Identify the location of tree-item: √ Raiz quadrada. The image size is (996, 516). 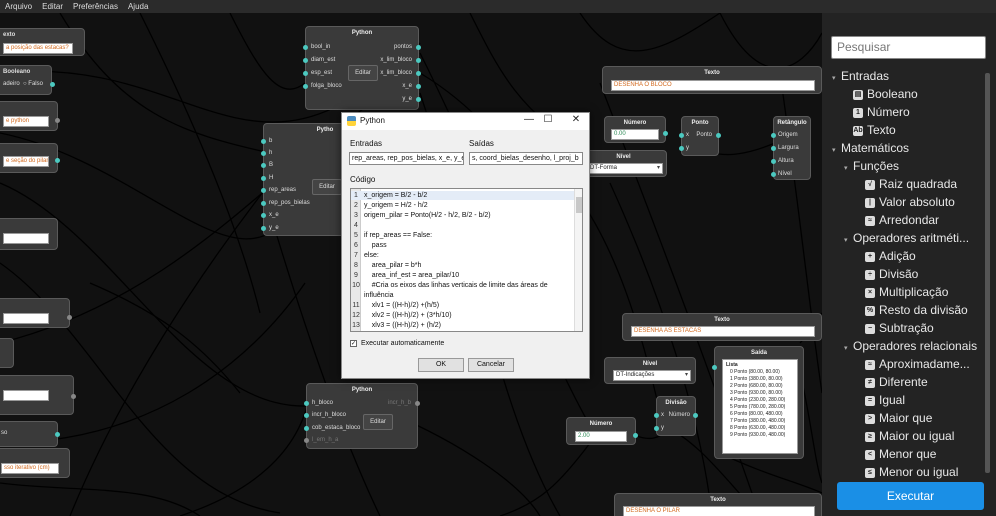
(908, 184).